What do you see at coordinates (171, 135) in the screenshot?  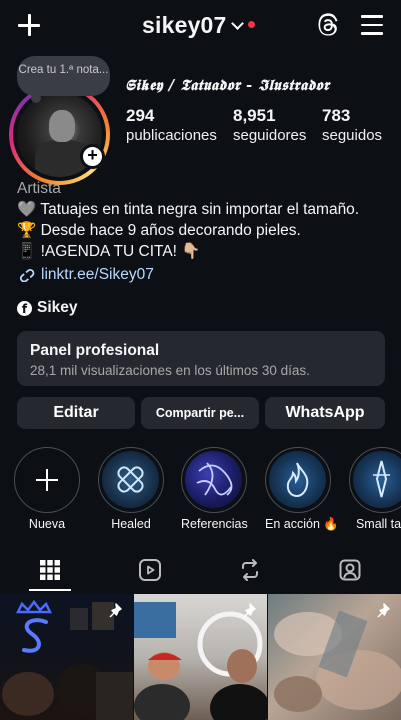 I see `stat-posts-label: publicaciones` at bounding box center [171, 135].